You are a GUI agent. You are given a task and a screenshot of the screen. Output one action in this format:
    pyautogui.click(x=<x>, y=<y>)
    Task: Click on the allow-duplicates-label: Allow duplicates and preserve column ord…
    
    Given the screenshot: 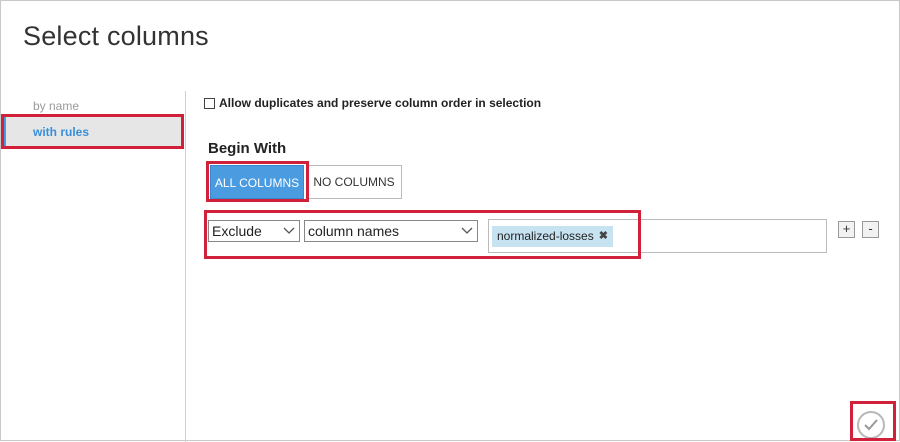 What is the action you would take?
    pyautogui.click(x=380, y=103)
    